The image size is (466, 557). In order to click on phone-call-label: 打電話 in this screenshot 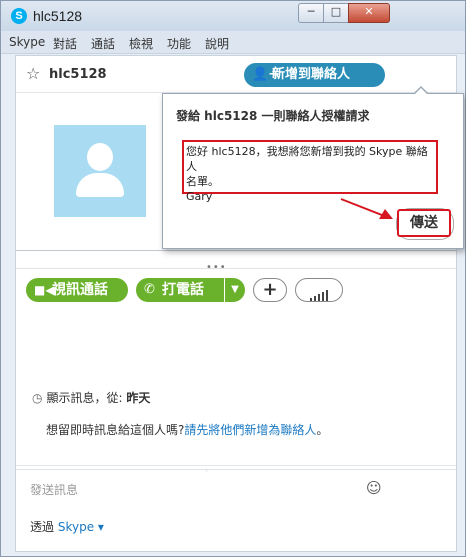, I will do `click(183, 290)`.